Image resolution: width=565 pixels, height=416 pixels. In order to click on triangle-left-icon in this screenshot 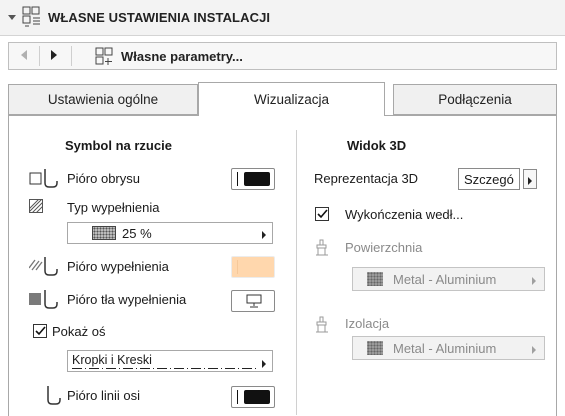, I will do `click(24, 56)`.